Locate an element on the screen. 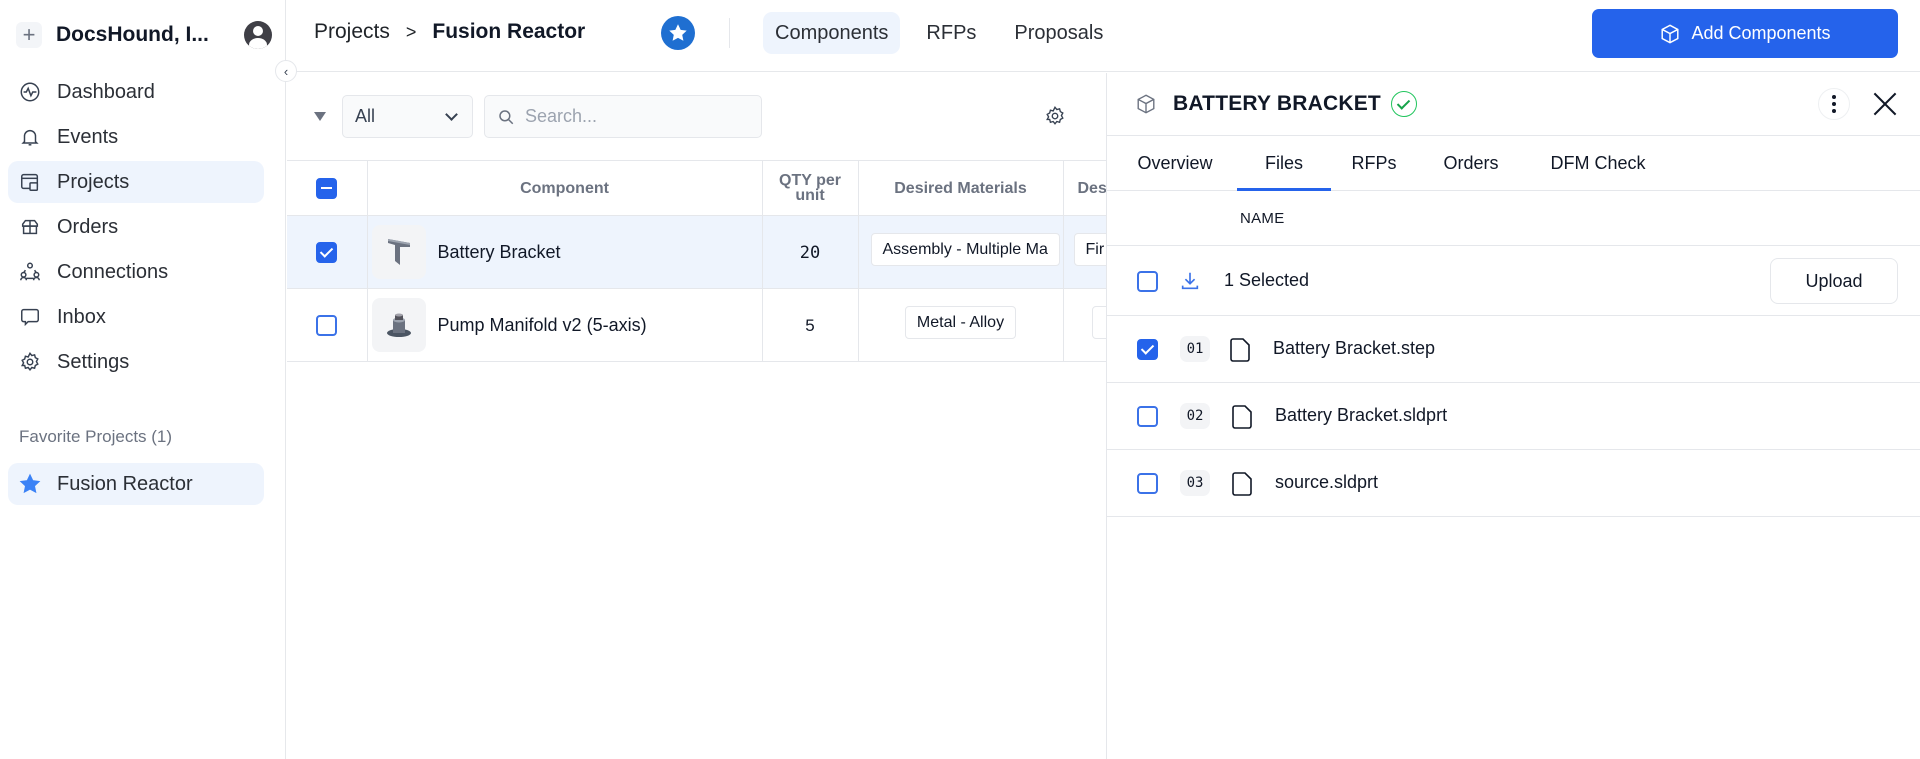  add-components-label: Add Components is located at coordinates (1761, 33).